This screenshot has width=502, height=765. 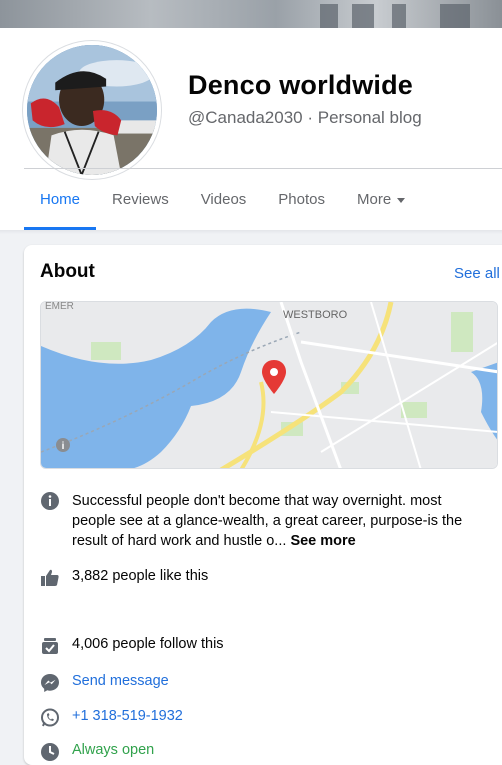 What do you see at coordinates (59, 307) in the screenshot?
I see `map-label: EMER` at bounding box center [59, 307].